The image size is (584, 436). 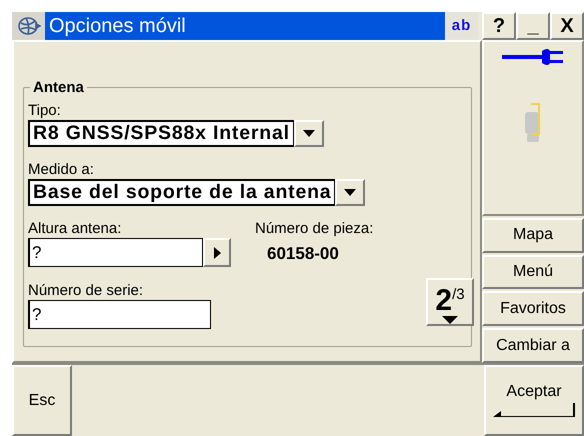 I want to click on serial-number-field: ?, so click(x=119, y=314).